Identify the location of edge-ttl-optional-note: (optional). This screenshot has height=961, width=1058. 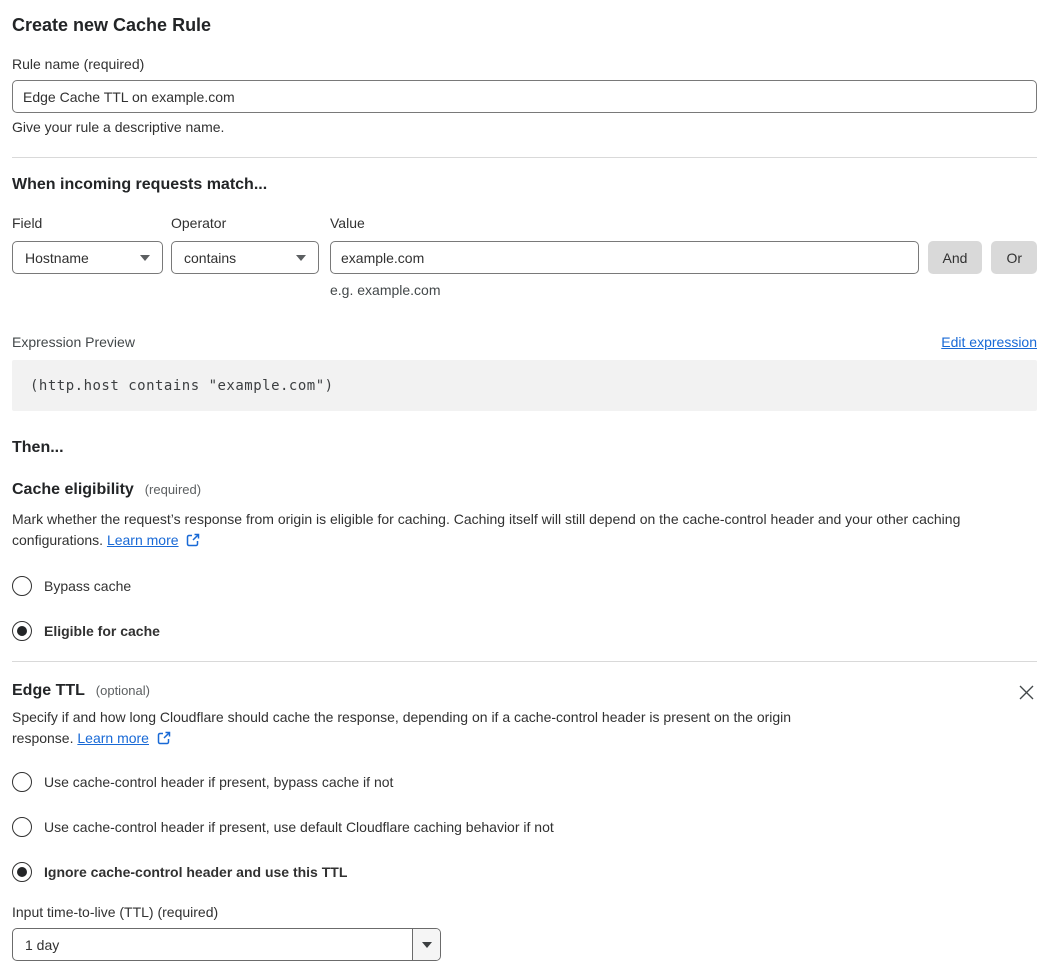
(122, 690).